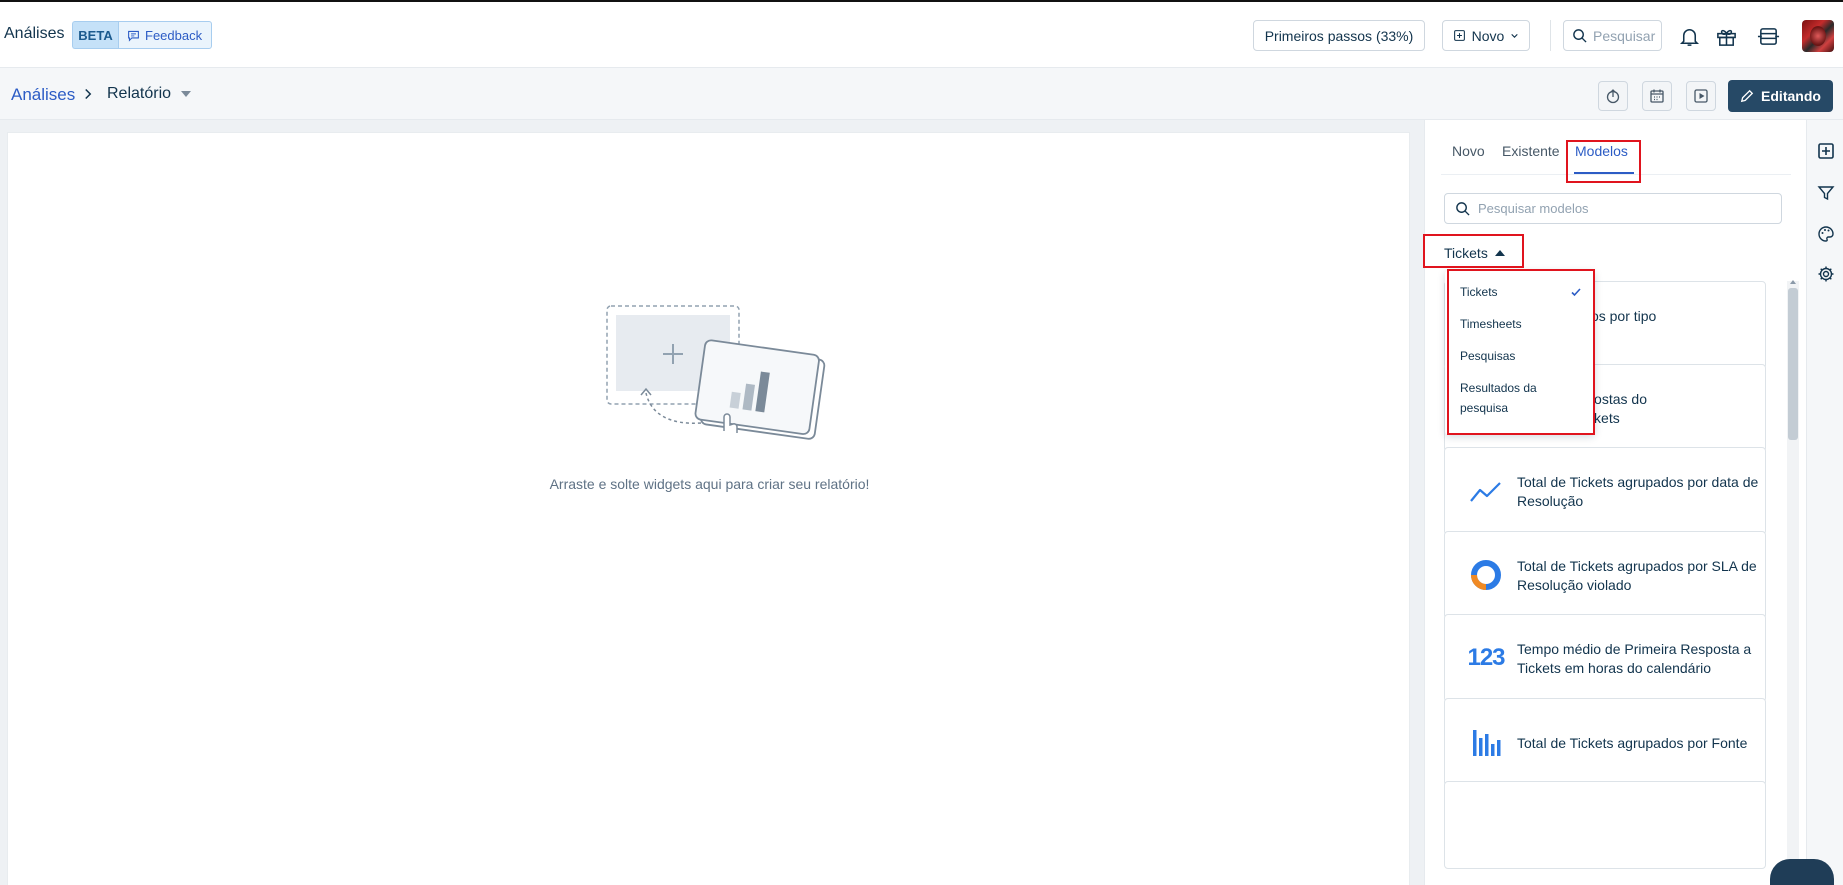 Image resolution: width=1843 pixels, height=885 pixels. Describe the element at coordinates (1550, 35) in the screenshot. I see `header-divider` at that location.